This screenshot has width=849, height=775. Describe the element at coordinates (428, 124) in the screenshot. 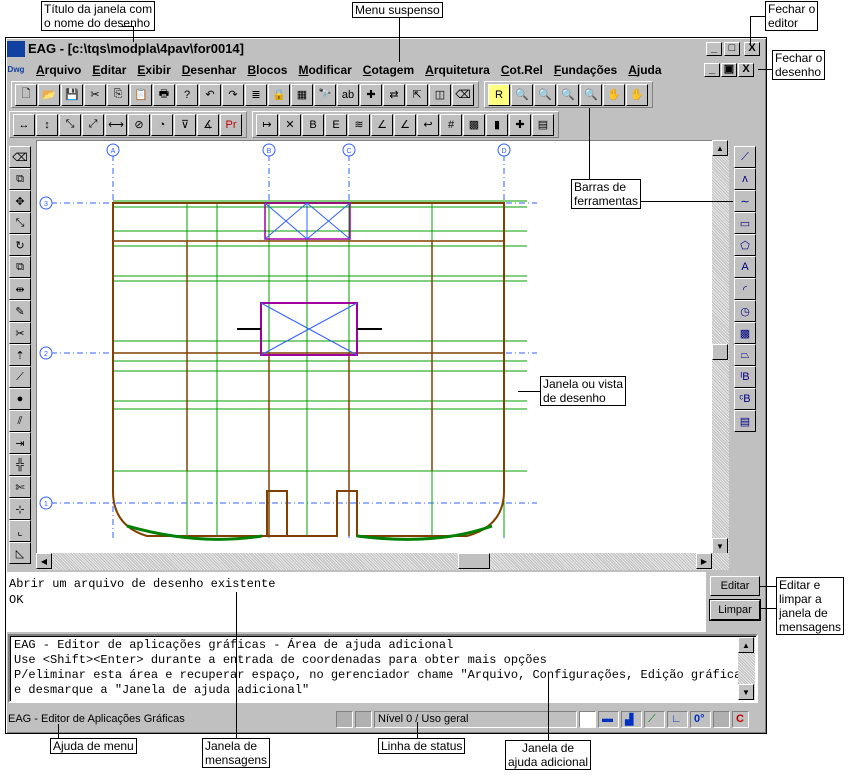

I see `cotrel-8-icon: ↩` at that location.